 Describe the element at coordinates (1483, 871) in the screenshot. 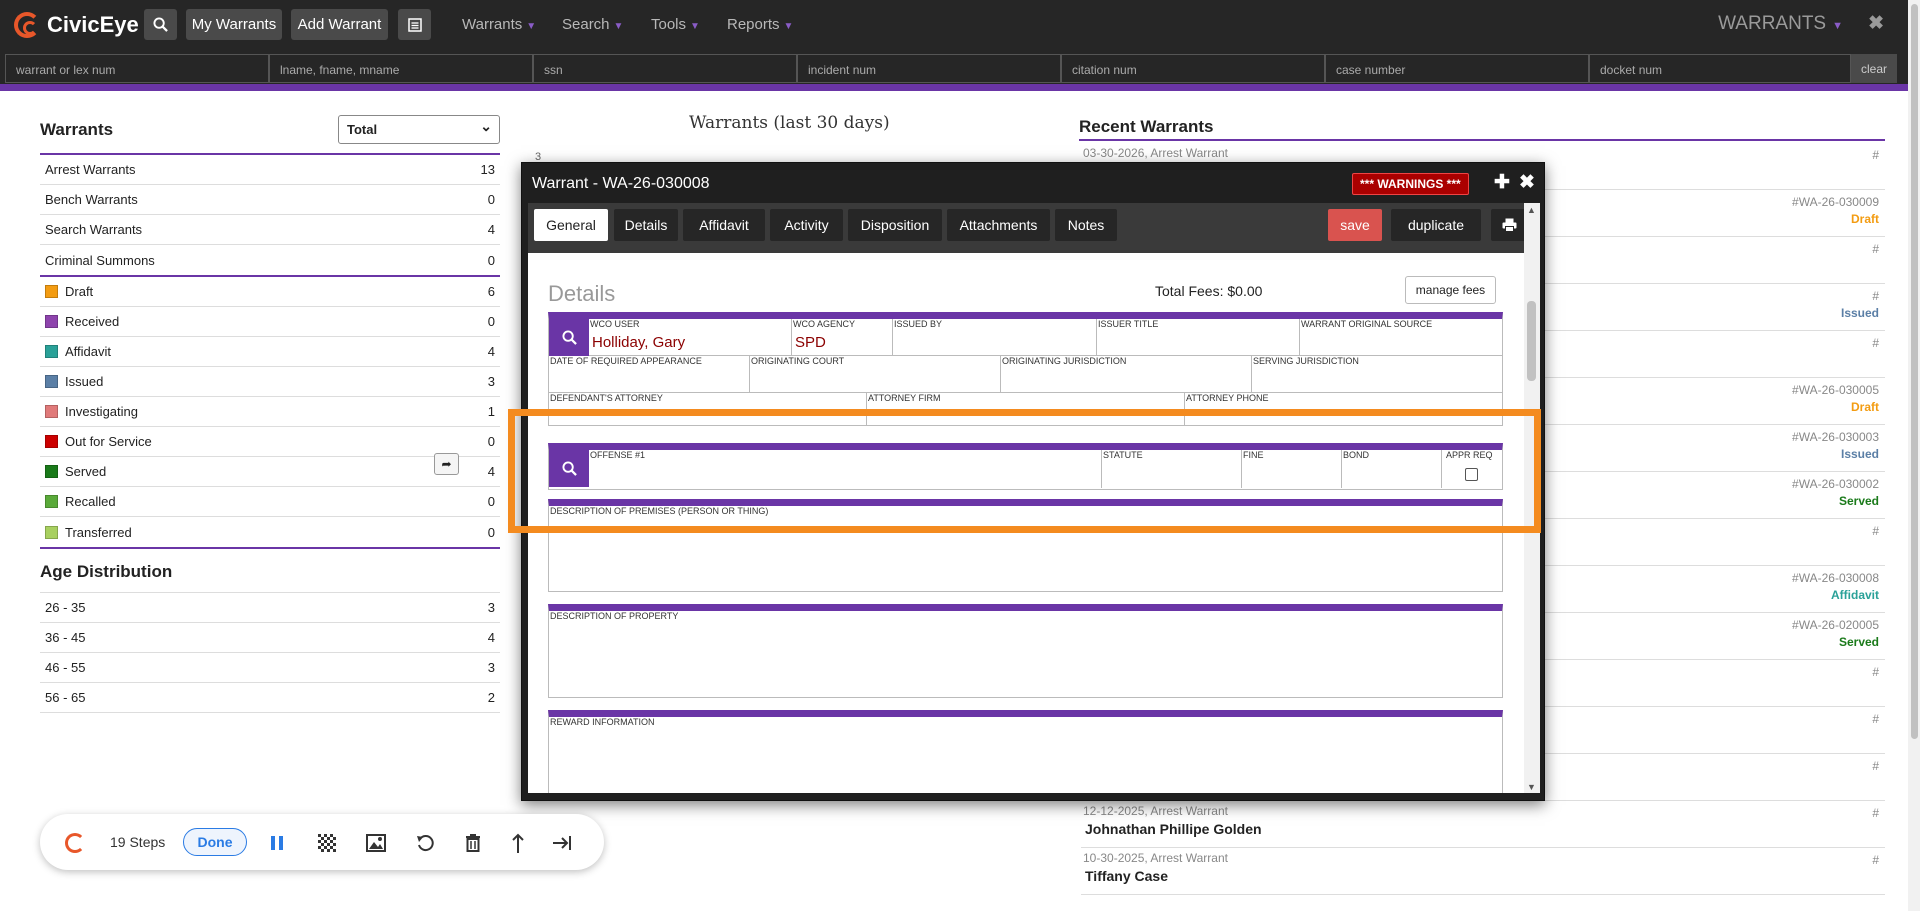

I see `recent-warrant-row: 10-30-2025, Arrest Warrant Tiffany Case #` at that location.